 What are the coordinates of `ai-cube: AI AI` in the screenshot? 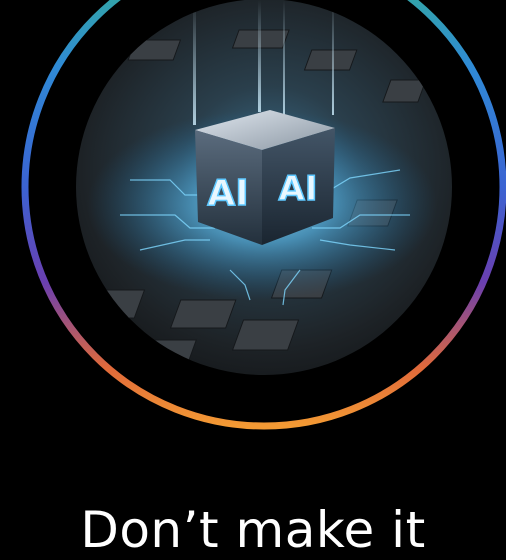 It's located at (265, 177).